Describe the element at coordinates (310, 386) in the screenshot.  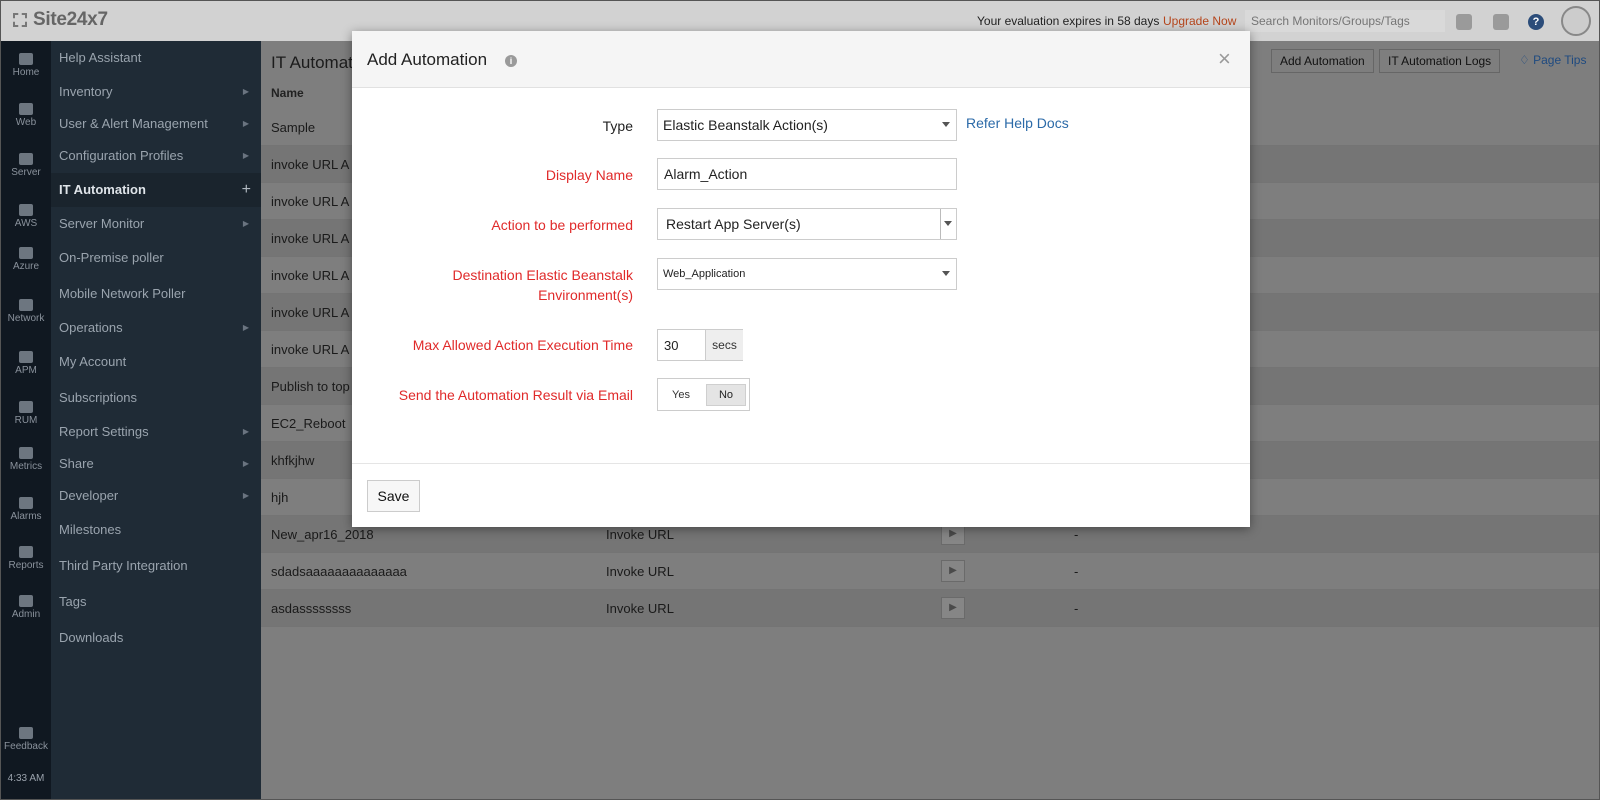
I see `row-name: Publish to top` at that location.